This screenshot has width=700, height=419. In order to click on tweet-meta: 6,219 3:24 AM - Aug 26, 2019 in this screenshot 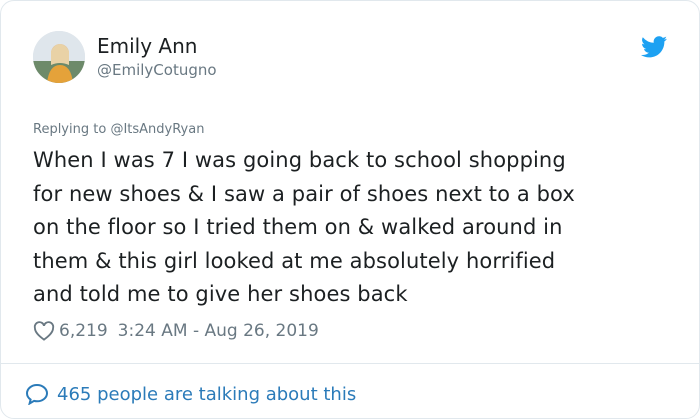, I will do `click(176, 331)`.